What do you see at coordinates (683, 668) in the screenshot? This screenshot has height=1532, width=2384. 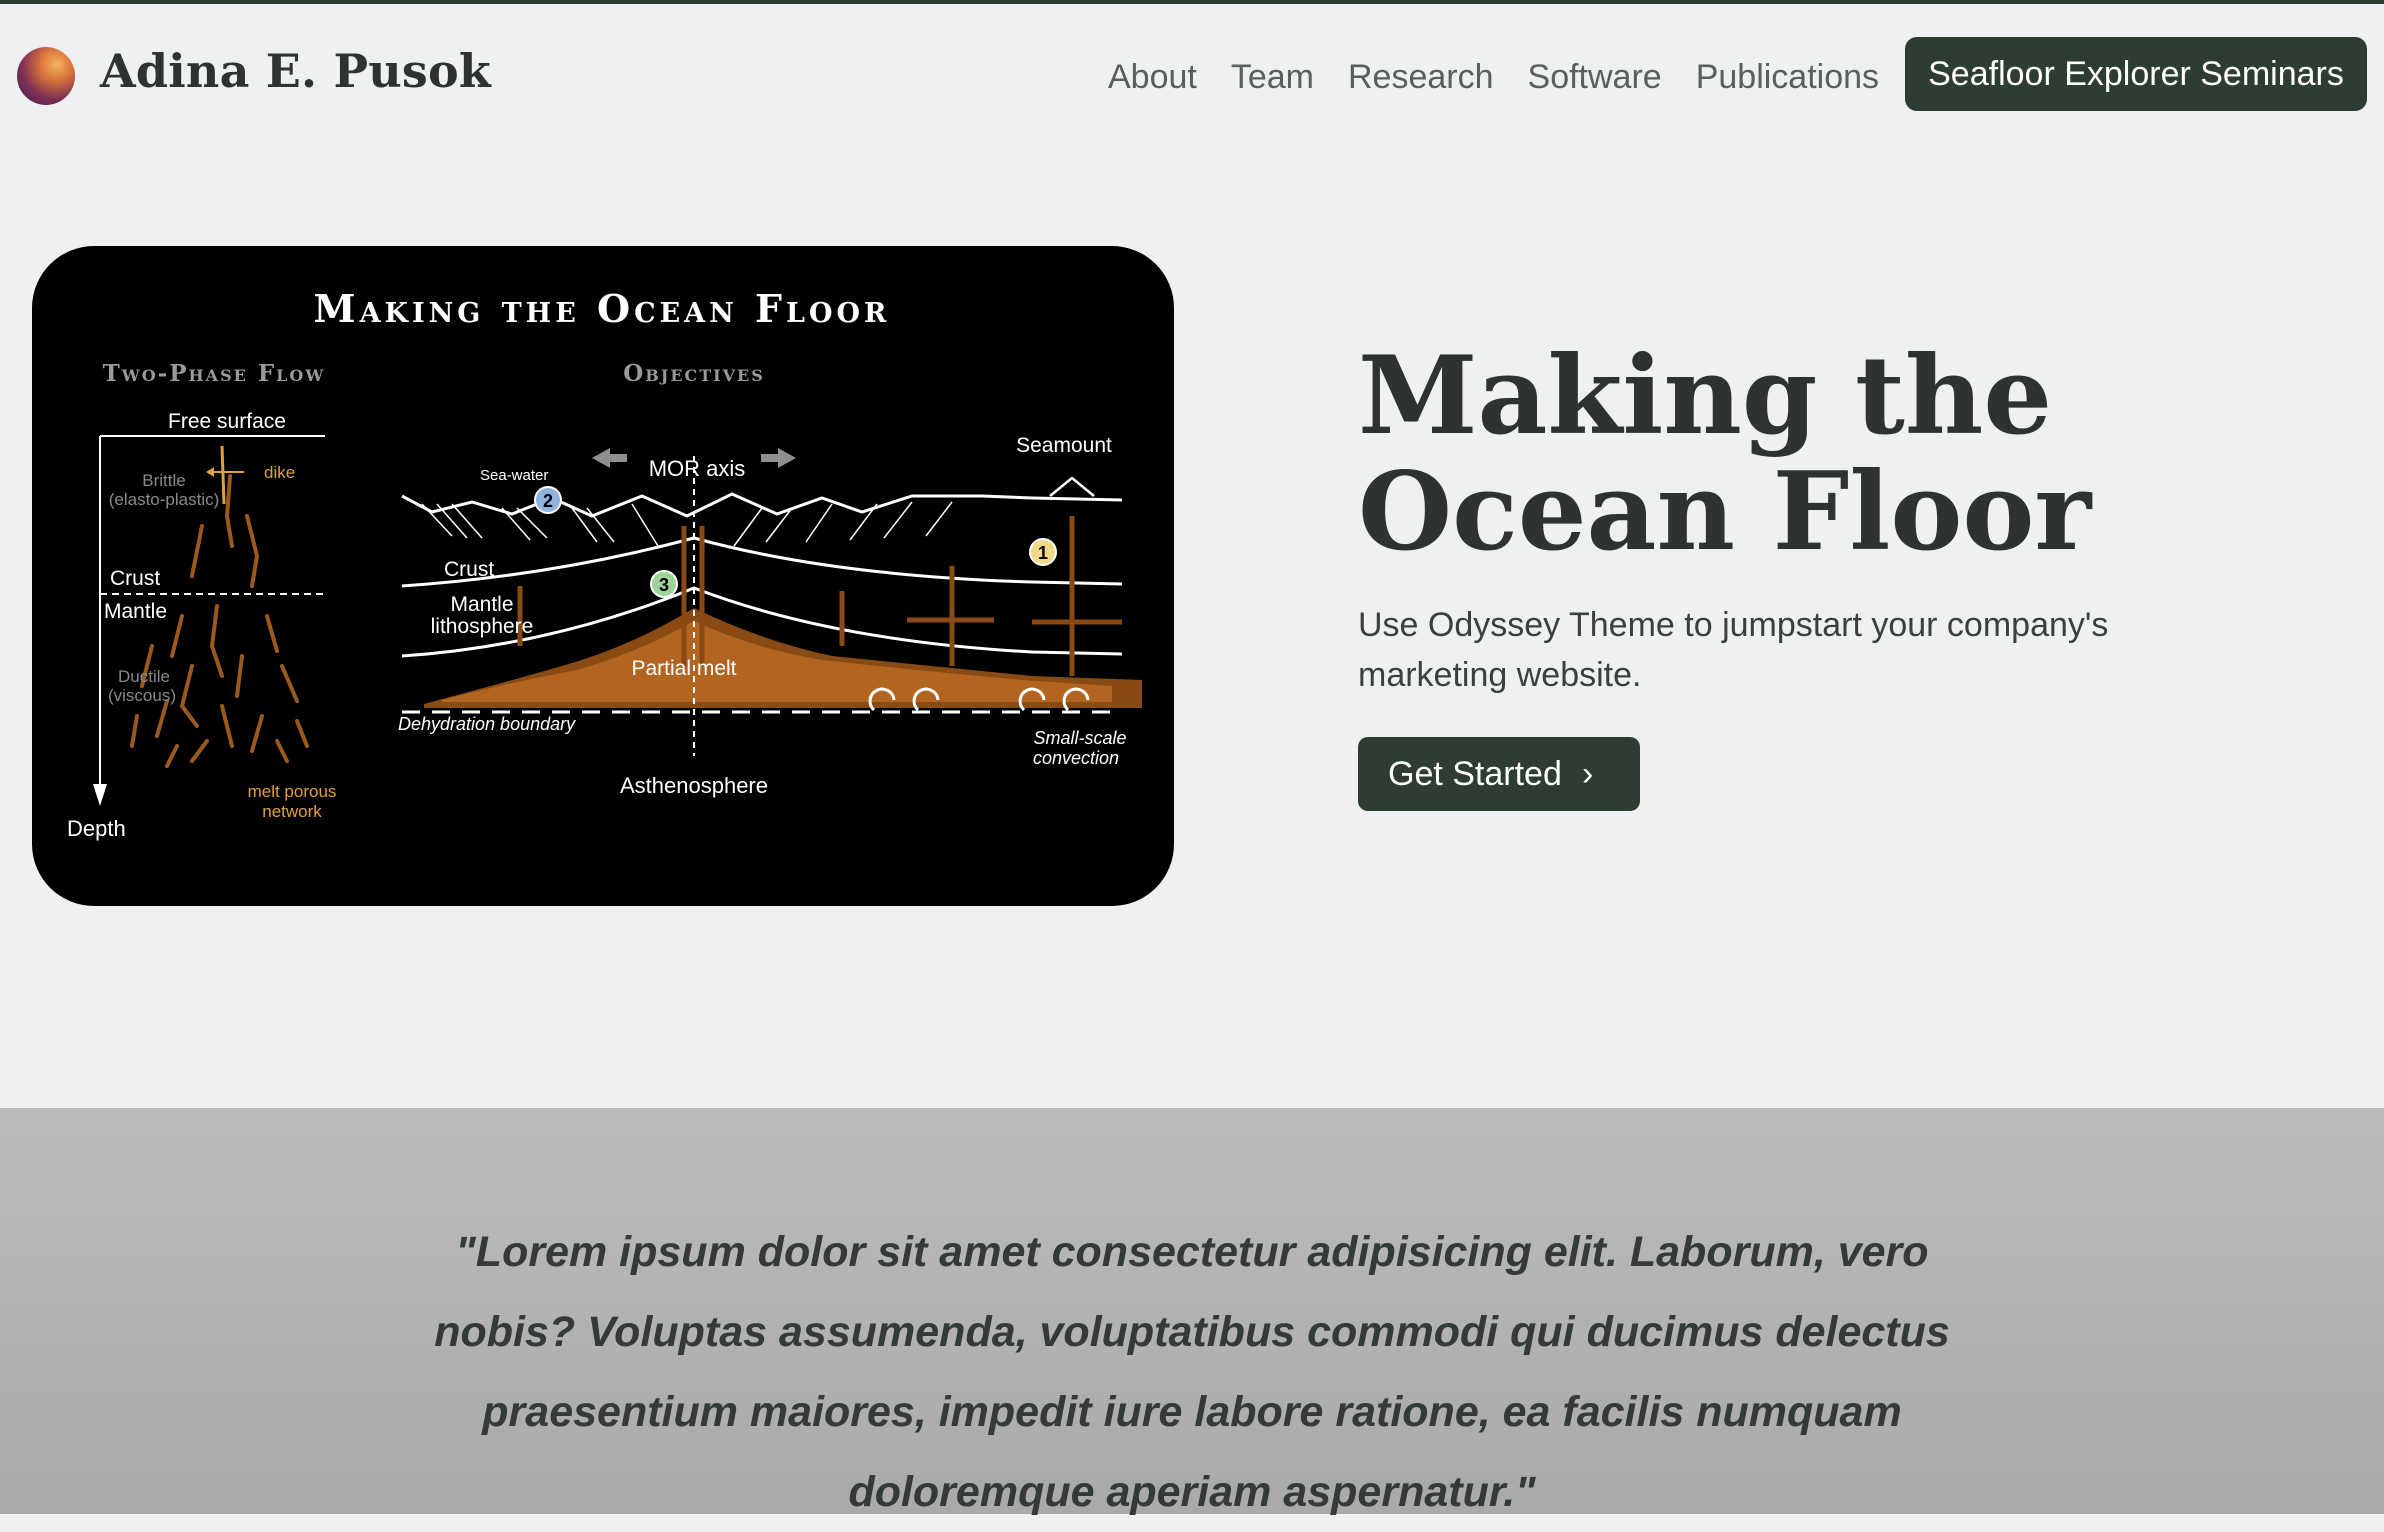 I see `label-partial-melt: Partial melt` at bounding box center [683, 668].